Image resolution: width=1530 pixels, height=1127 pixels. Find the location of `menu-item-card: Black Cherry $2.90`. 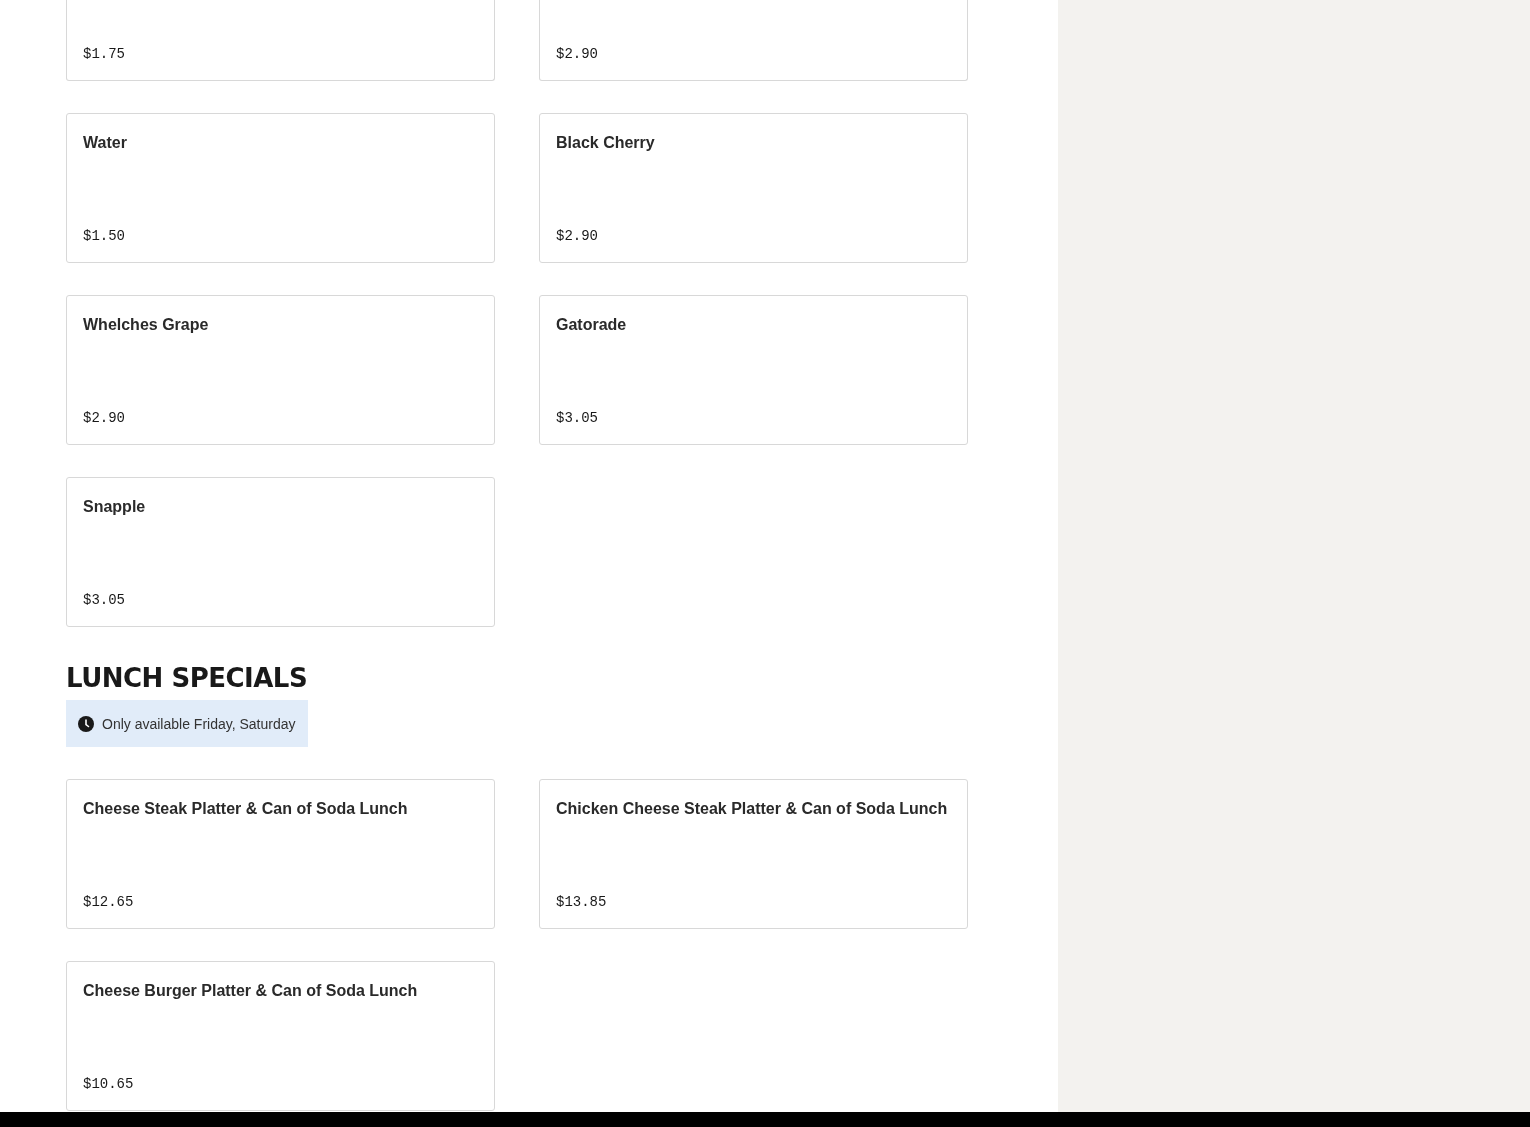

menu-item-card: Black Cherry $2.90 is located at coordinates (753, 188).